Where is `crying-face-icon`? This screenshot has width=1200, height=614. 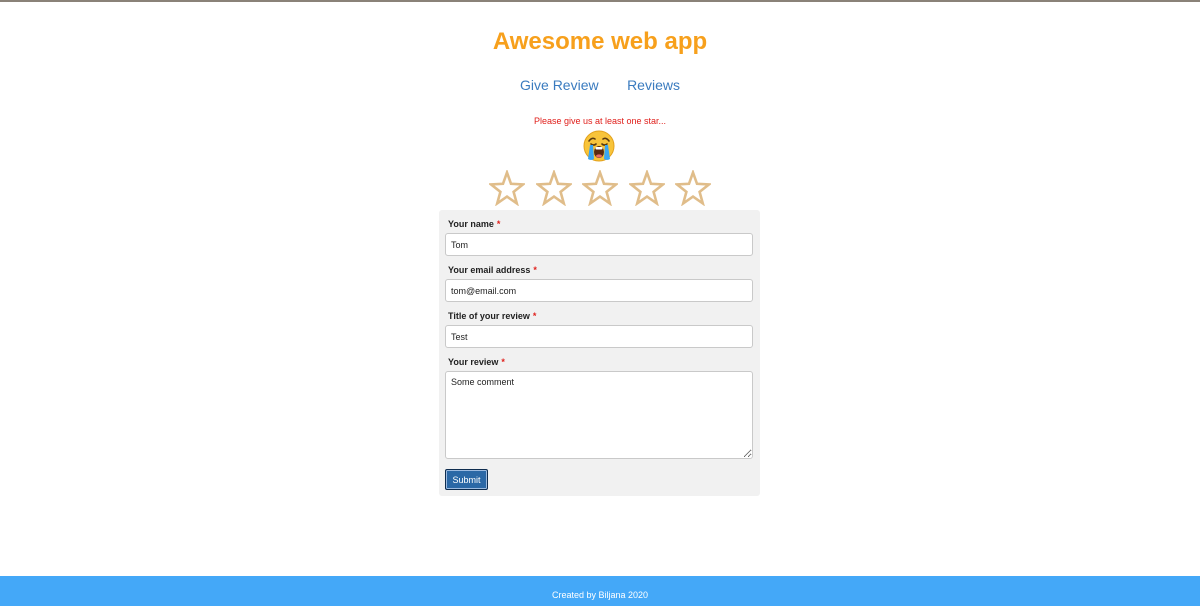
crying-face-icon is located at coordinates (599, 146).